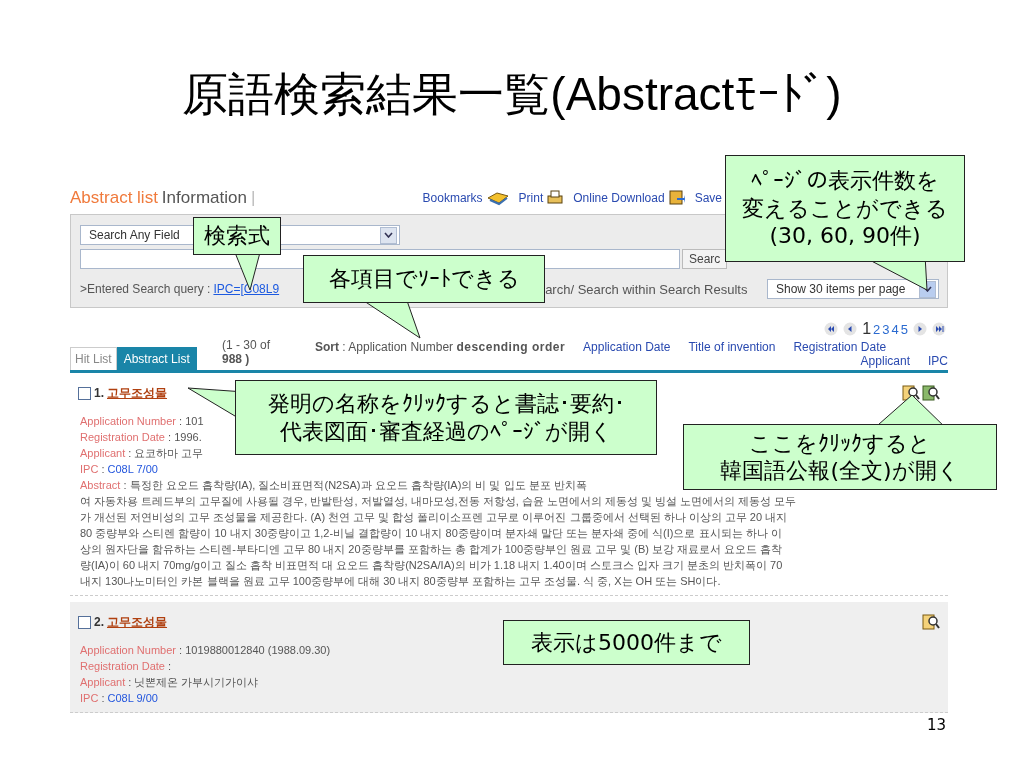  What do you see at coordinates (931, 622) in the screenshot?
I see `document-search-icon` at bounding box center [931, 622].